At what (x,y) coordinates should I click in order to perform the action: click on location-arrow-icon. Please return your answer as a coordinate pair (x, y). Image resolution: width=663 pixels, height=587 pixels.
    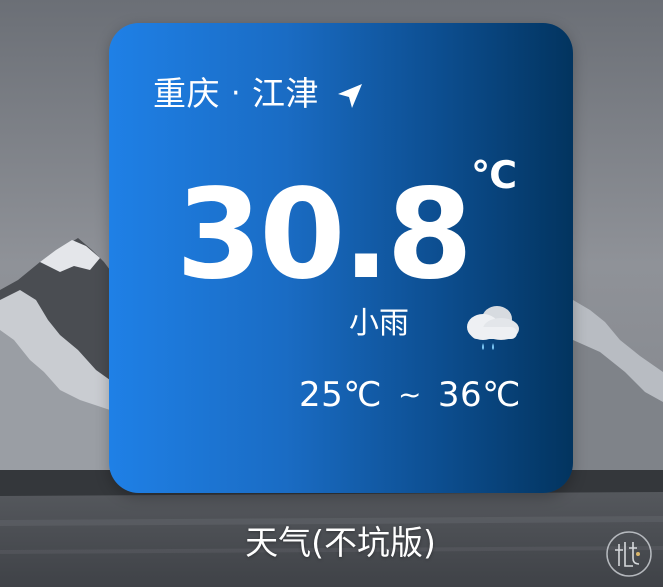
    Looking at the image, I should click on (350, 94).